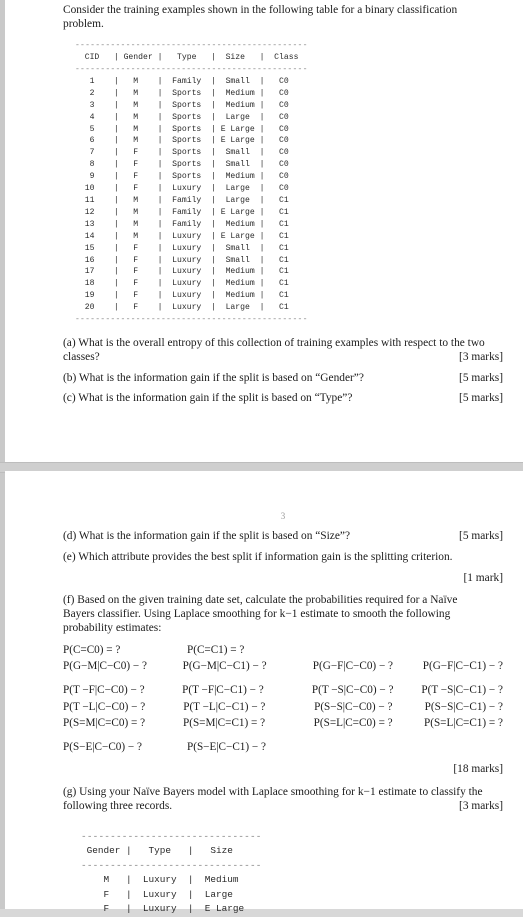  Describe the element at coordinates (104, 706) in the screenshot. I see `probability-expression: P(T −L|C−C0) − ?` at that location.